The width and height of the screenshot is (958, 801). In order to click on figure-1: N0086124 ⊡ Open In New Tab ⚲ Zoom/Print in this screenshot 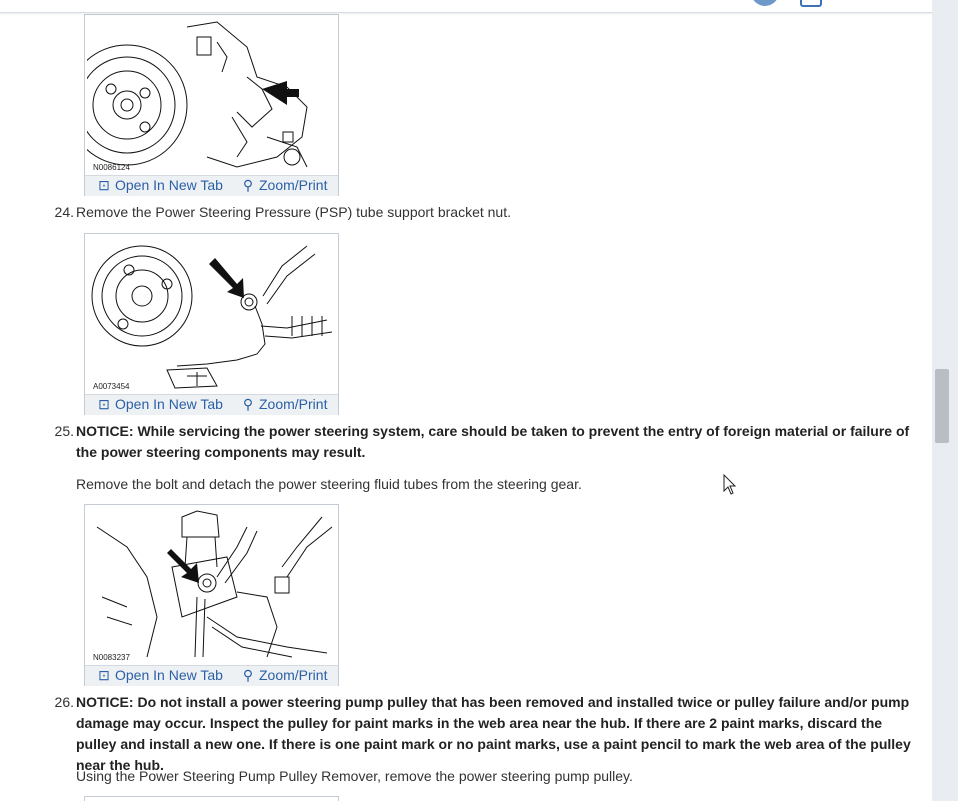, I will do `click(211, 105)`.